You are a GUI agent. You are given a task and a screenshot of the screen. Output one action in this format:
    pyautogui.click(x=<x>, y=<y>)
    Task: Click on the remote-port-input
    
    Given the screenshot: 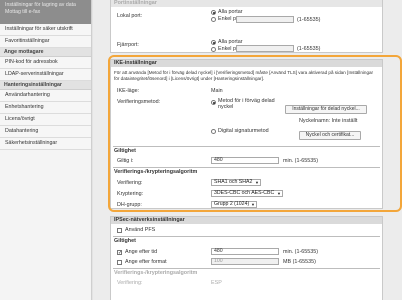 What is the action you would take?
    pyautogui.click(x=265, y=48)
    